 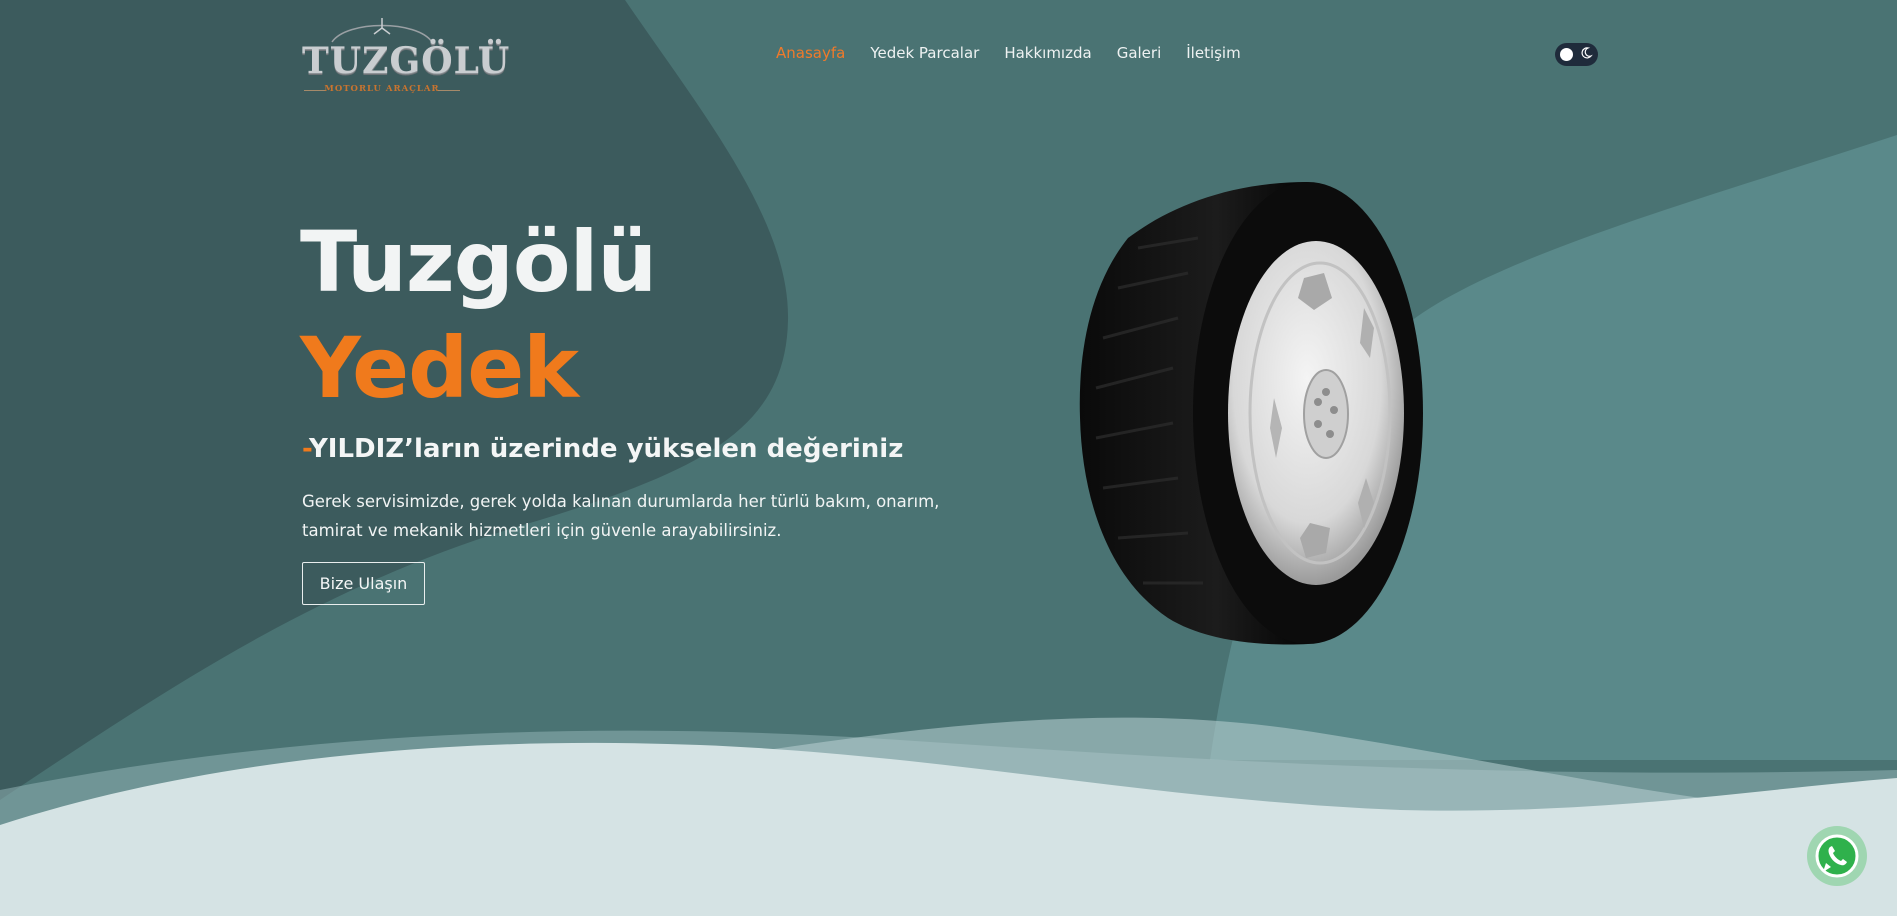 What do you see at coordinates (449, 90) in the screenshot?
I see `logo-divider-right` at bounding box center [449, 90].